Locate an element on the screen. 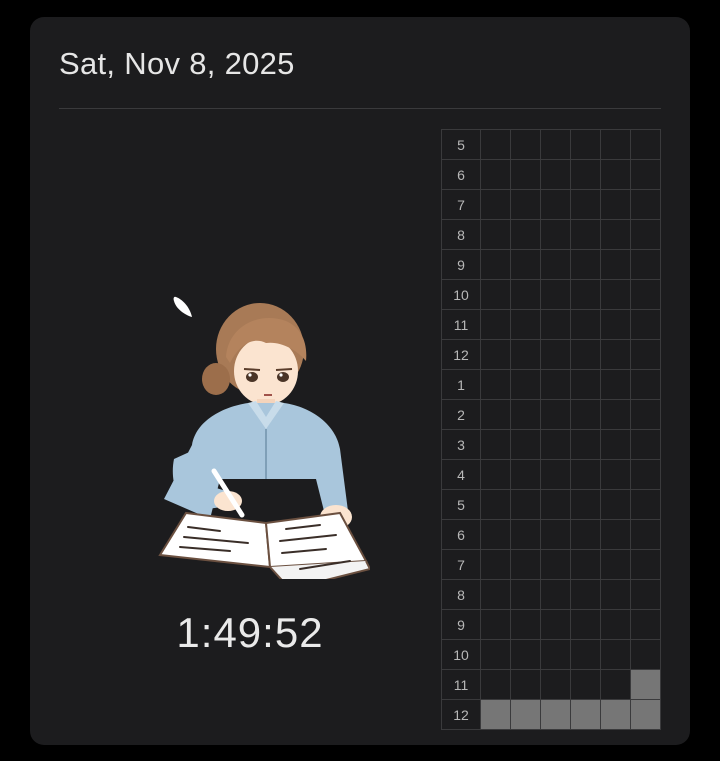 Image resolution: width=720 pixels, height=761 pixels. grid-row: 2 is located at coordinates (551, 415).